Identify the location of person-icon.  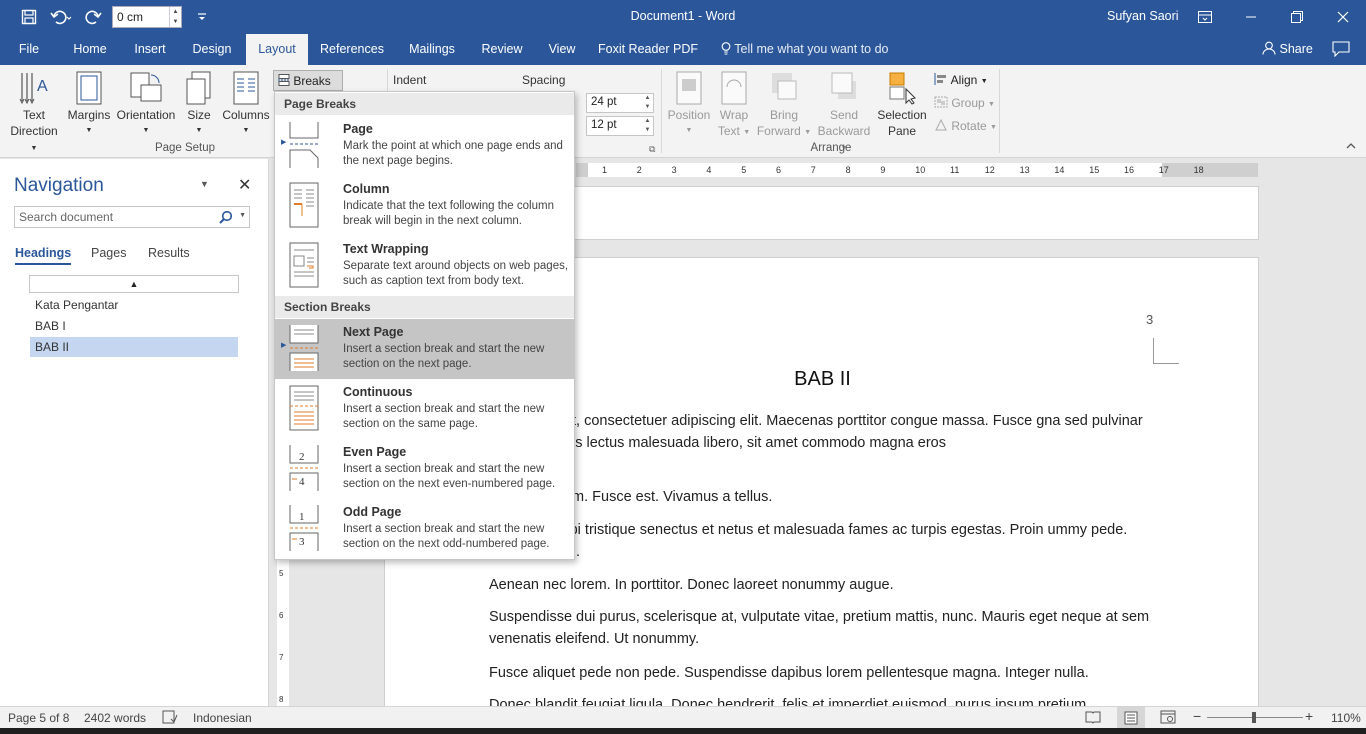
(1270, 48).